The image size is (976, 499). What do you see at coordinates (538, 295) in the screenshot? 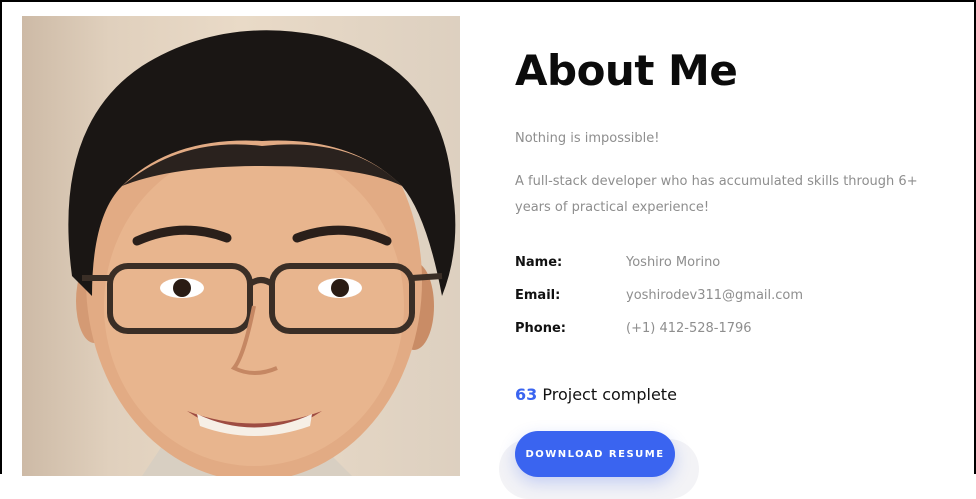
I see `email-label: Email:` at bounding box center [538, 295].